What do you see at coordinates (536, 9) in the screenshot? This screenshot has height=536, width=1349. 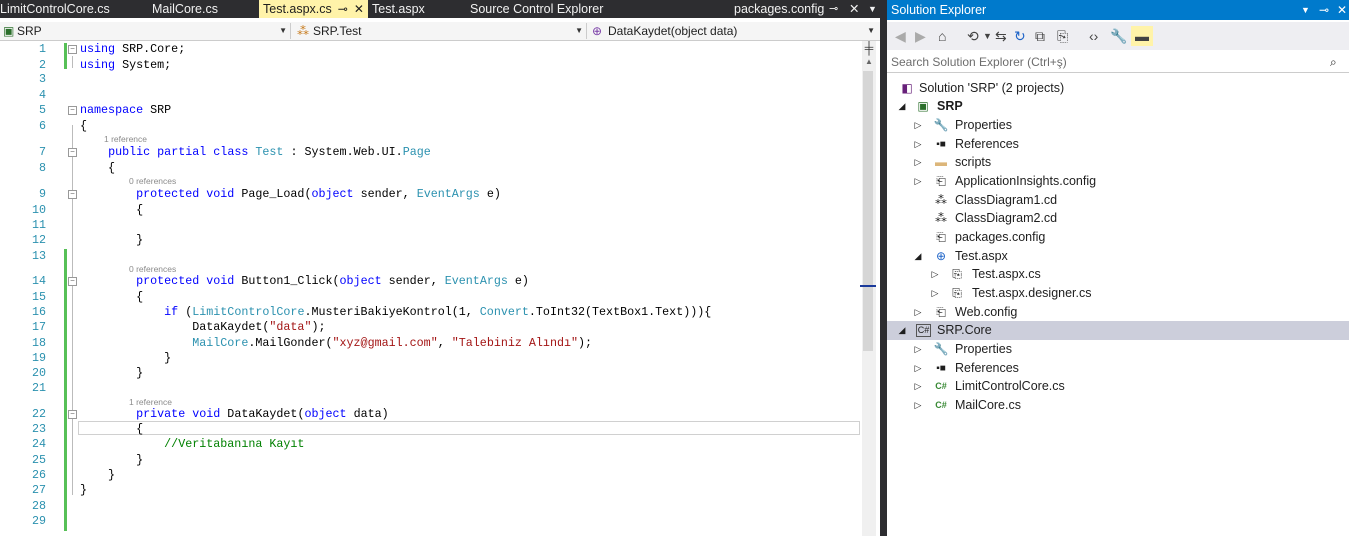 I see `tab-source-control-explorer: Source Control Explorer` at bounding box center [536, 9].